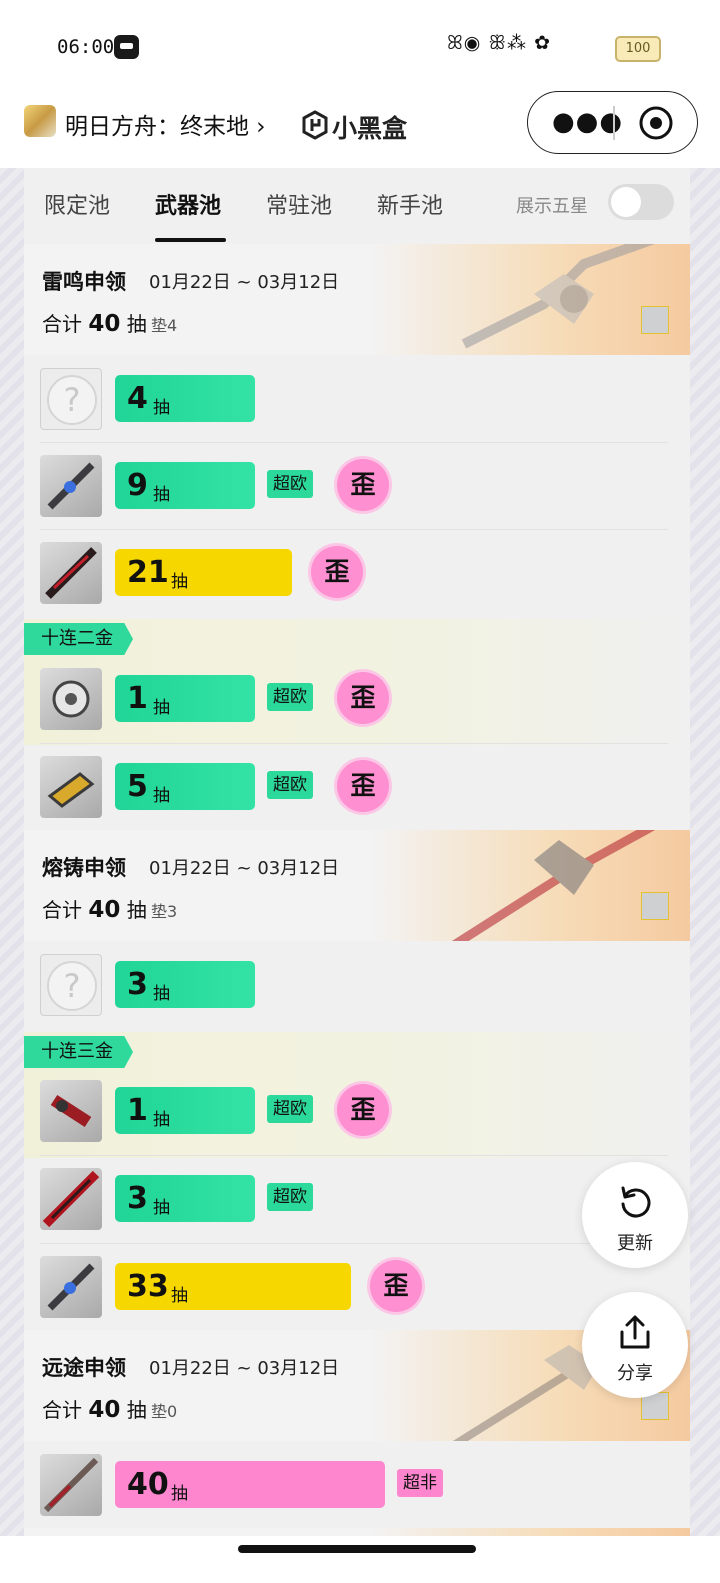  What do you see at coordinates (165, 124) in the screenshot?
I see `app-title-link: 明日方舟：终末地 ›` at bounding box center [165, 124].